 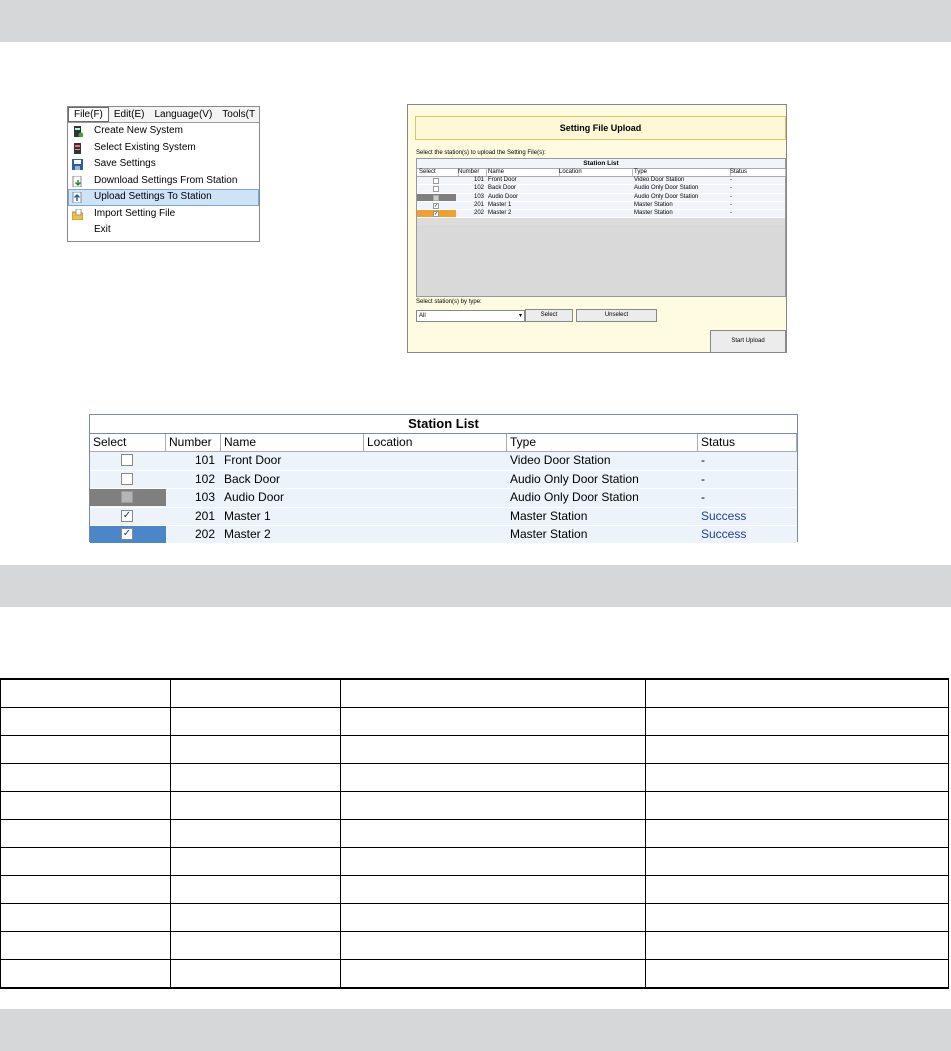 What do you see at coordinates (254, 497) in the screenshot?
I see `cell-name: Audio Door` at bounding box center [254, 497].